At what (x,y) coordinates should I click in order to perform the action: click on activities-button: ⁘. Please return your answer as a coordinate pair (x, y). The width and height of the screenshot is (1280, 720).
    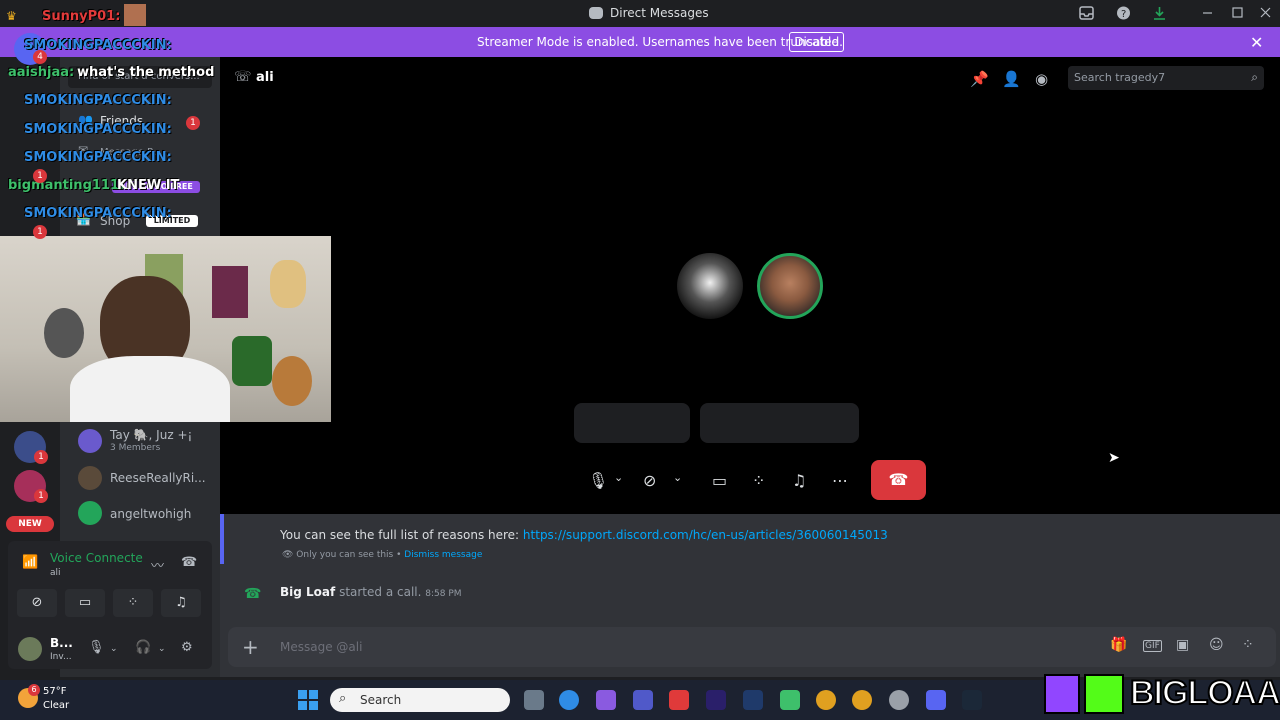
    Looking at the image, I should click on (133, 603).